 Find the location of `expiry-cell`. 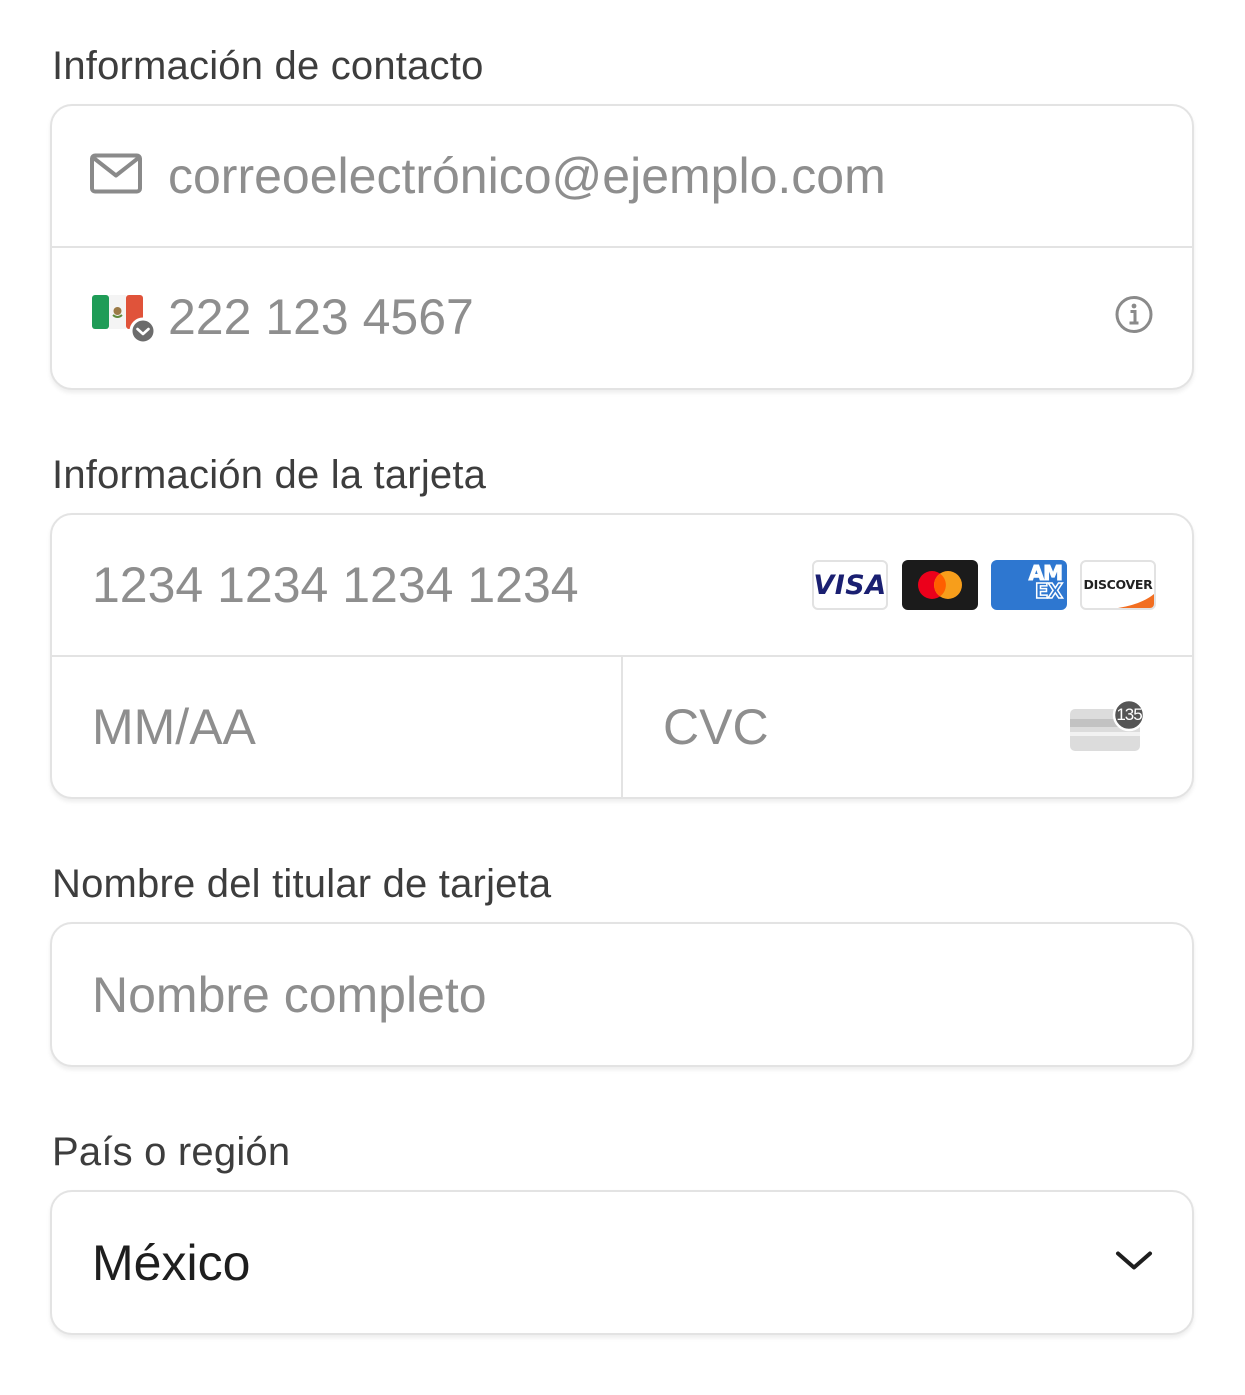

expiry-cell is located at coordinates (336, 727).